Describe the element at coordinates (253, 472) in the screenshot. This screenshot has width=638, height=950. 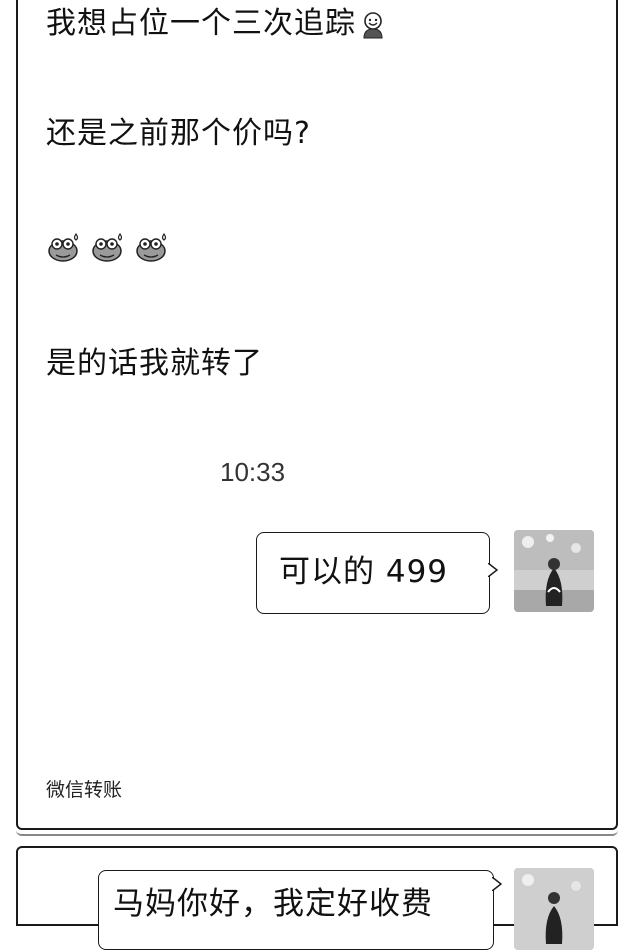
I see `message-timestamp: 10:33` at that location.